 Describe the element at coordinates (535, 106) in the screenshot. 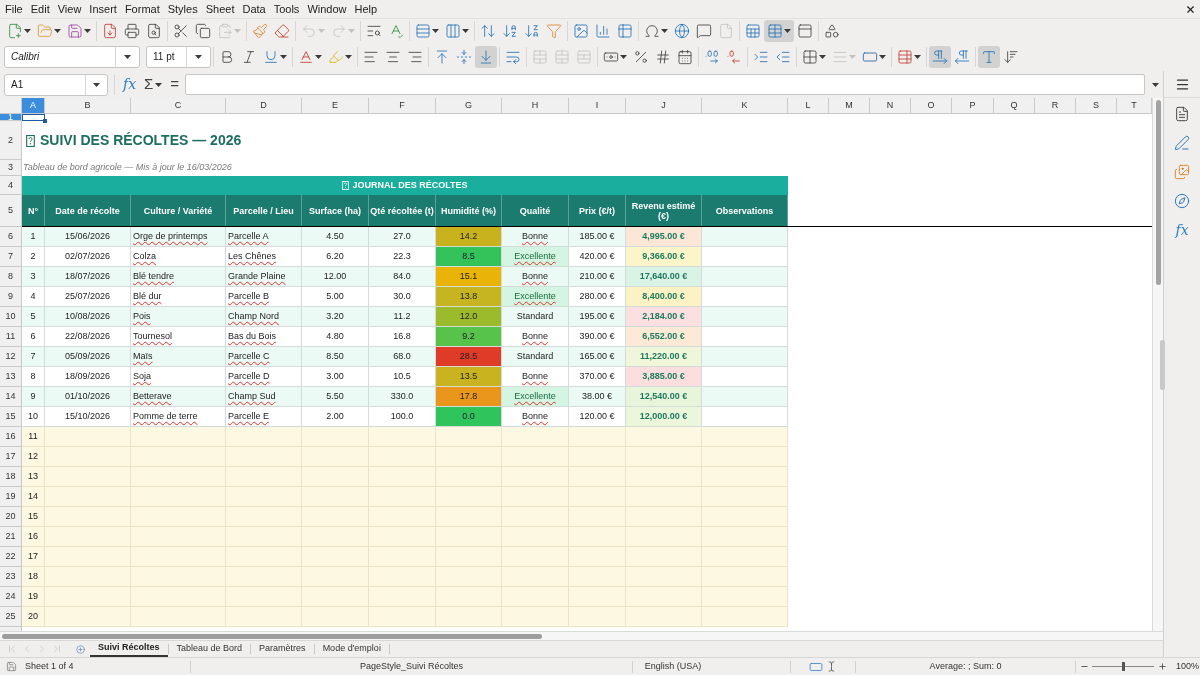

I see `column-header: H` at that location.